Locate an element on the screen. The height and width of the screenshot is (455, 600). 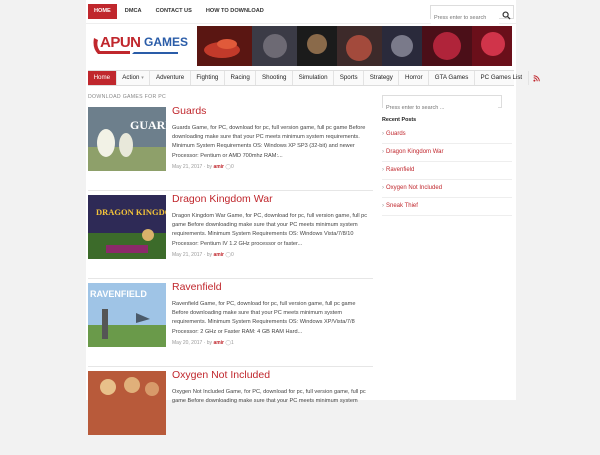
top-nav: HOME DMCA CONTACT US HOW TO DOWNLOAD is located at coordinates (179, 11).